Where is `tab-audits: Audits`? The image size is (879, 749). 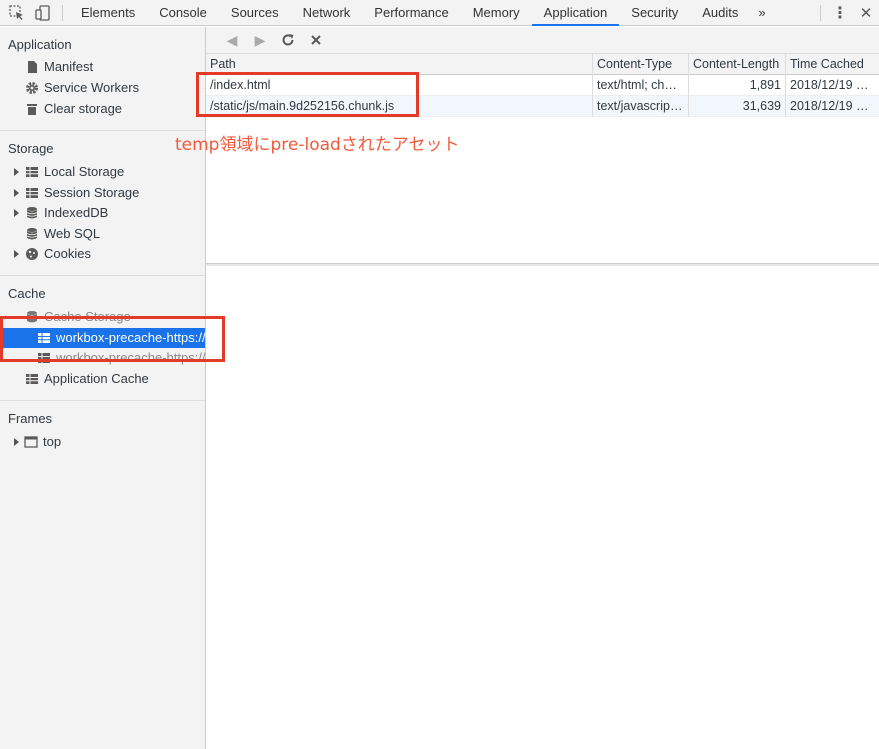
tab-audits: Audits is located at coordinates (720, 13).